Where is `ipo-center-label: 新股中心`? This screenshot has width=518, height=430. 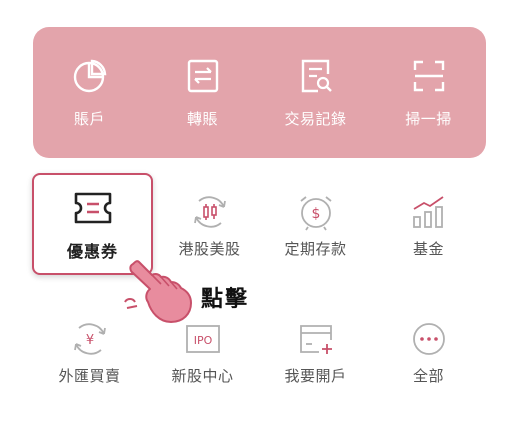 ipo-center-label: 新股中心 is located at coordinates (202, 376).